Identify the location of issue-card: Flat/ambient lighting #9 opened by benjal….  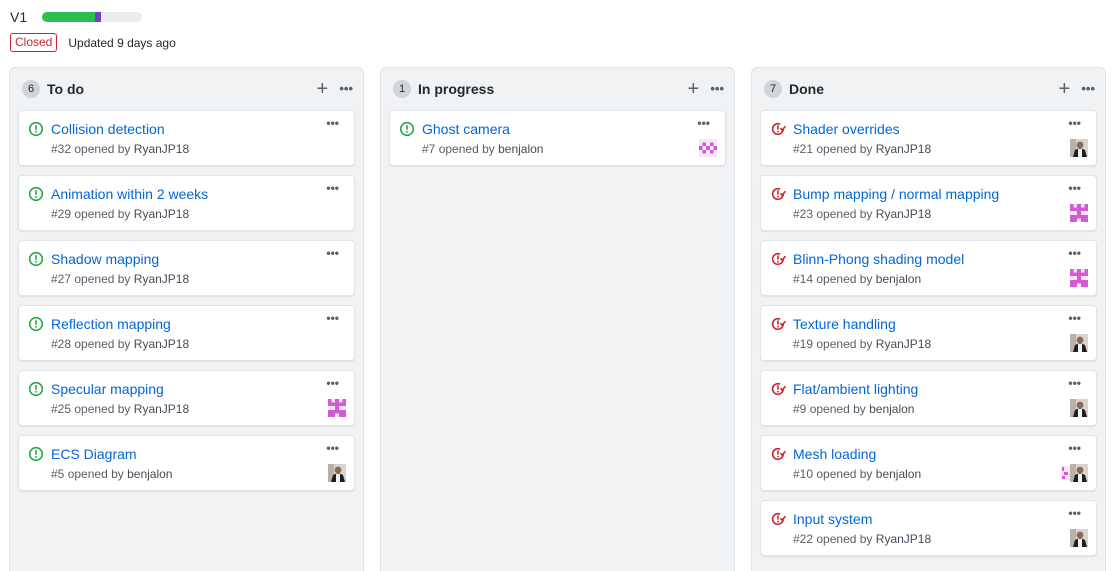
(928, 398).